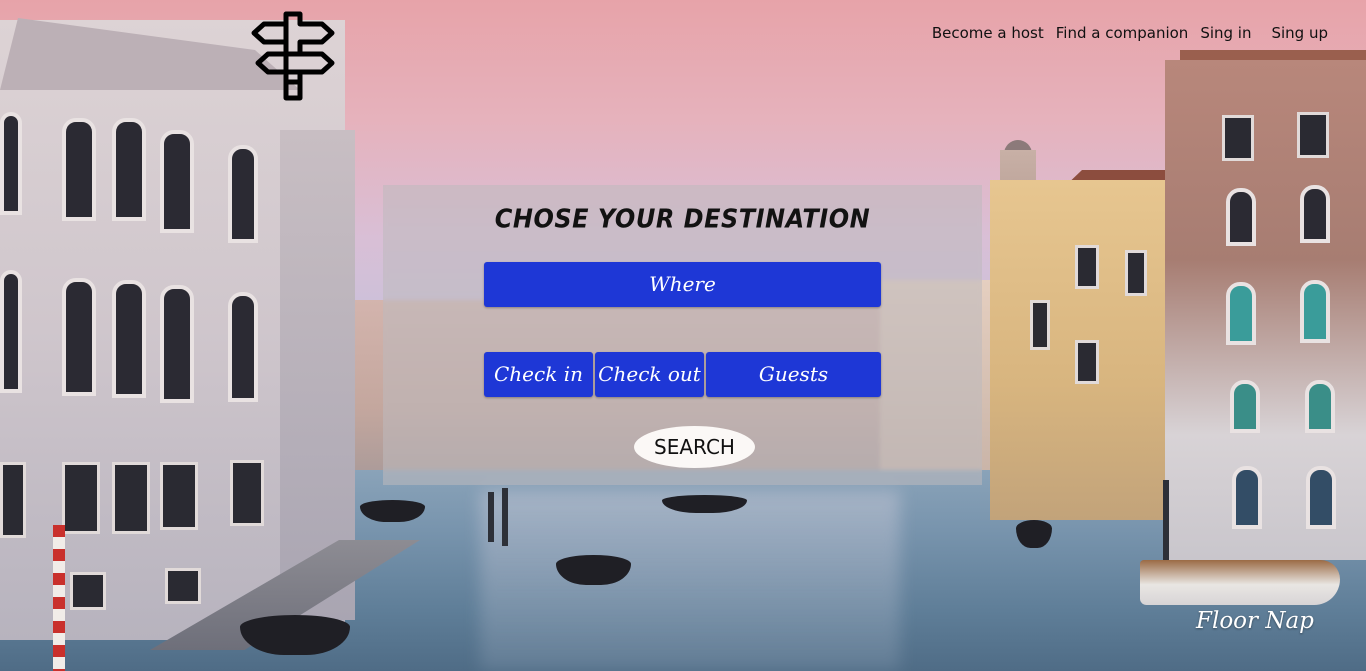  I want to click on signpost-icon, so click(293, 56).